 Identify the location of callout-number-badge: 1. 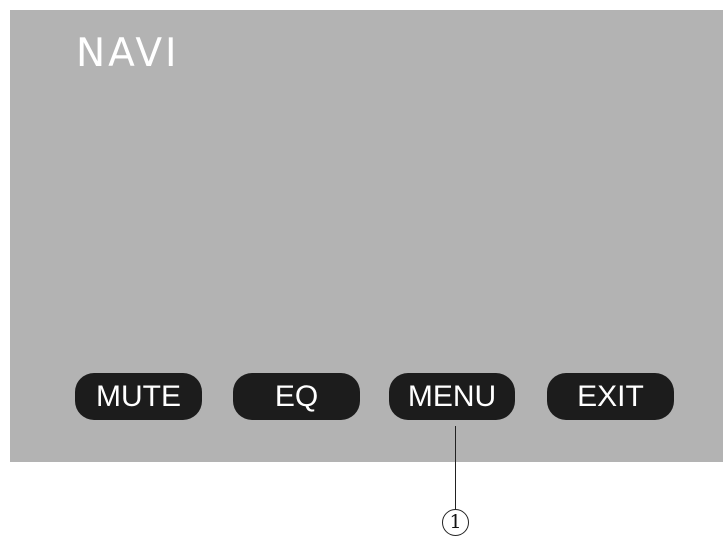
(455, 522).